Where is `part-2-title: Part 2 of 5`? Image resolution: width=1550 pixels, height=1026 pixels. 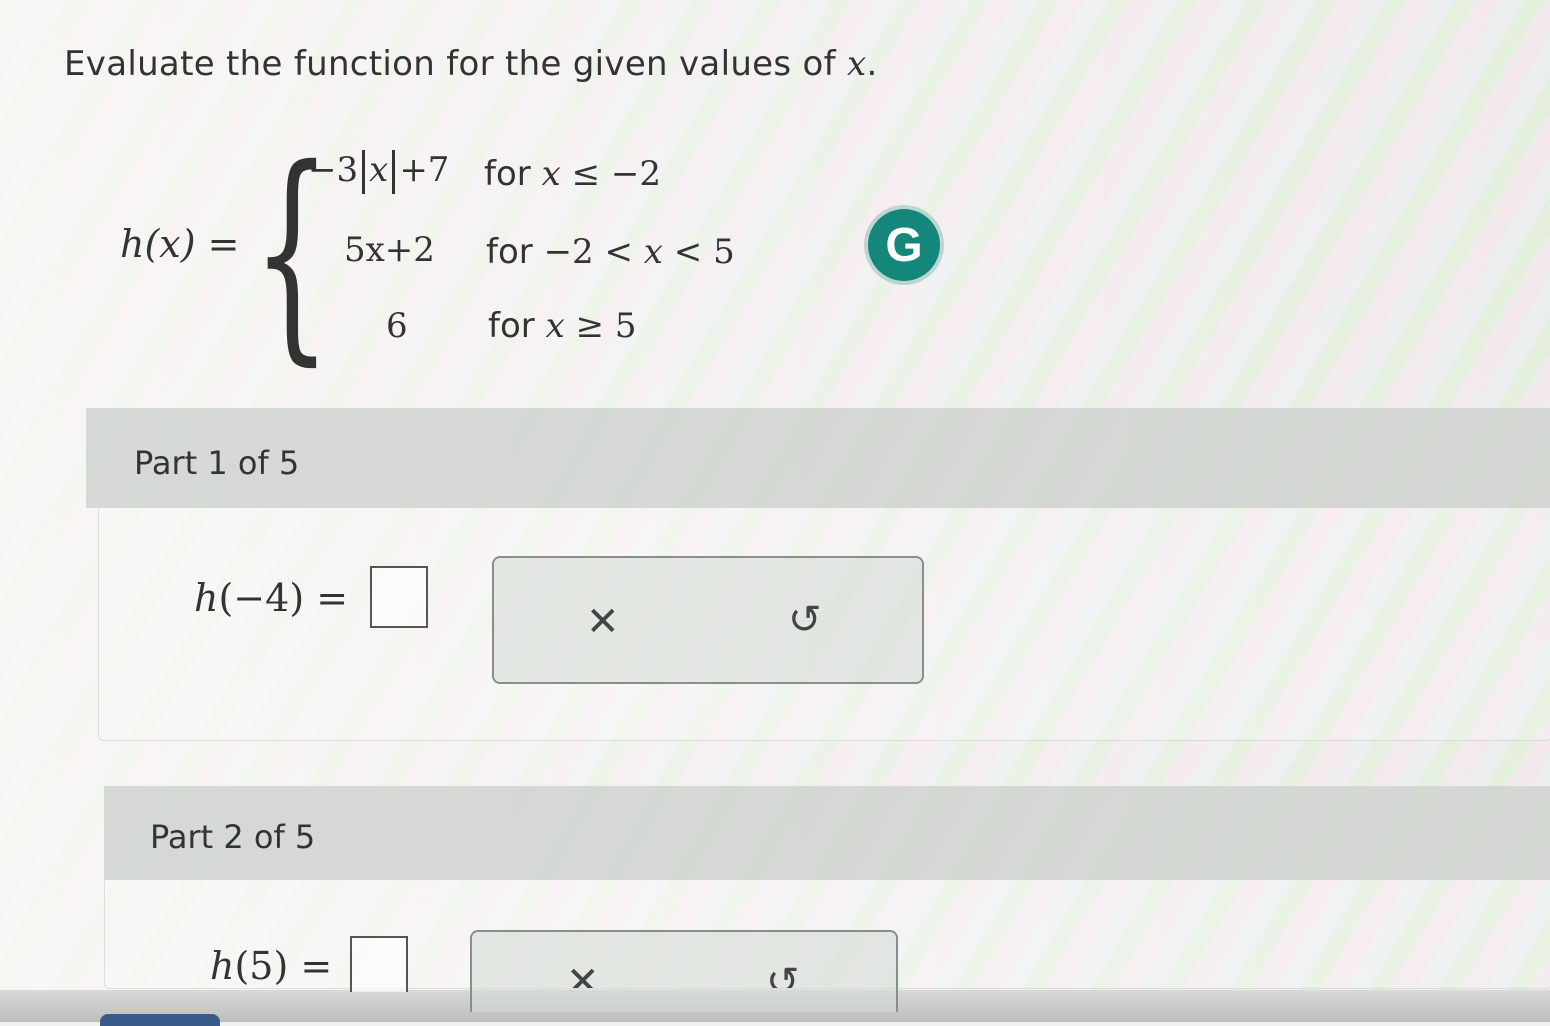
part-2-title: Part 2 of 5 is located at coordinates (233, 837).